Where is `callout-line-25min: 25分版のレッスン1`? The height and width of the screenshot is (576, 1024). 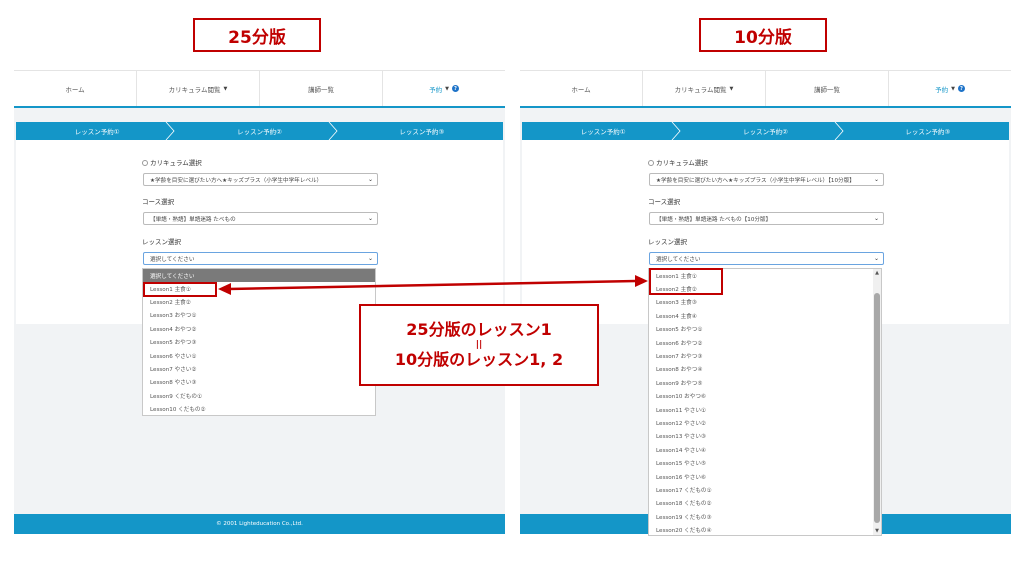
callout-line-25min: 25分版のレッスン1 is located at coordinates (479, 329).